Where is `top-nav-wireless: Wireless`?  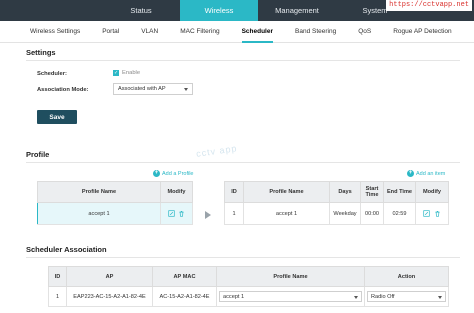 top-nav-wireless: Wireless is located at coordinates (219, 10).